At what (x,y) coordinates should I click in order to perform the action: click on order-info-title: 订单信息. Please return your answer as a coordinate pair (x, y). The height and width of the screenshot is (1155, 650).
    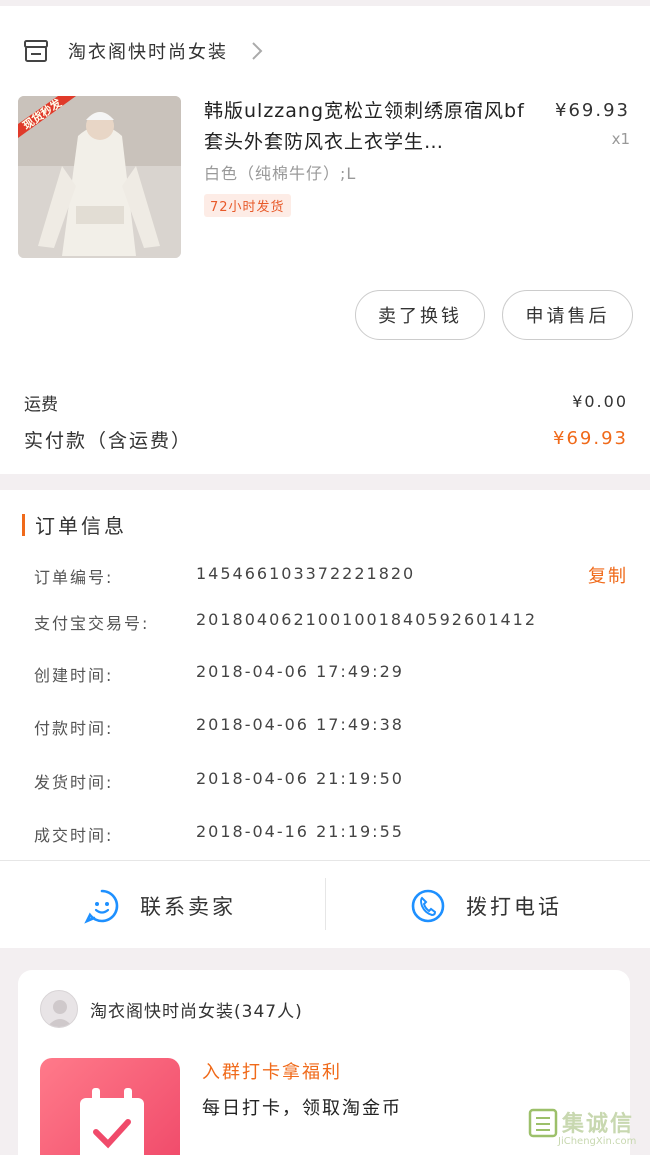
    Looking at the image, I should click on (81, 526).